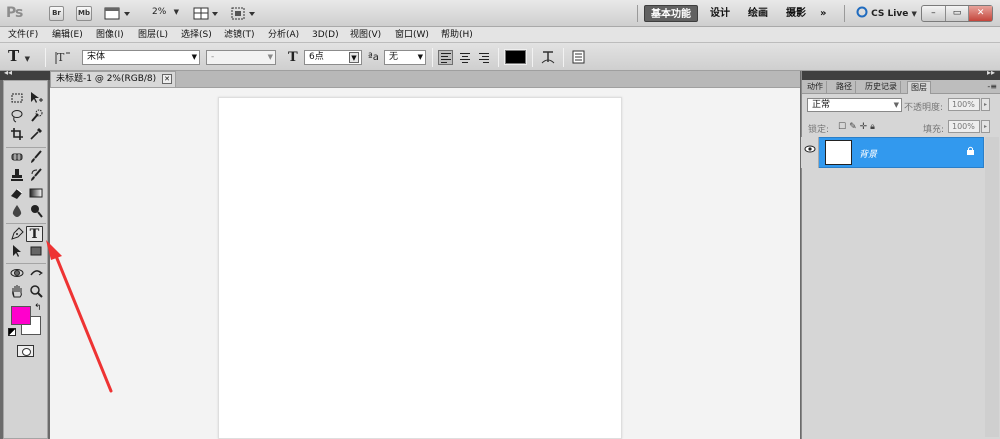 The image size is (1000, 439). I want to click on window-controls: – ▭ ✕, so click(957, 13).